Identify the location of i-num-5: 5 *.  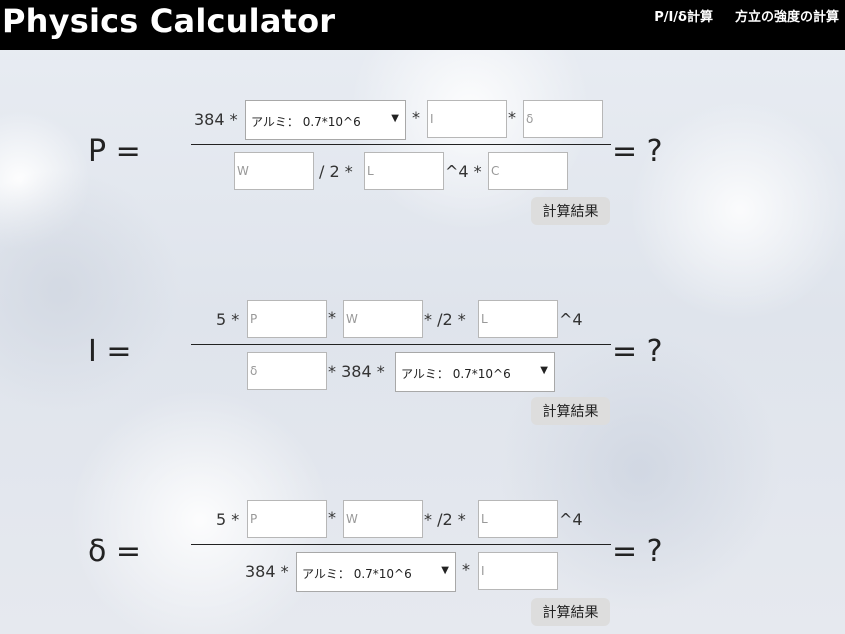
(228, 319).